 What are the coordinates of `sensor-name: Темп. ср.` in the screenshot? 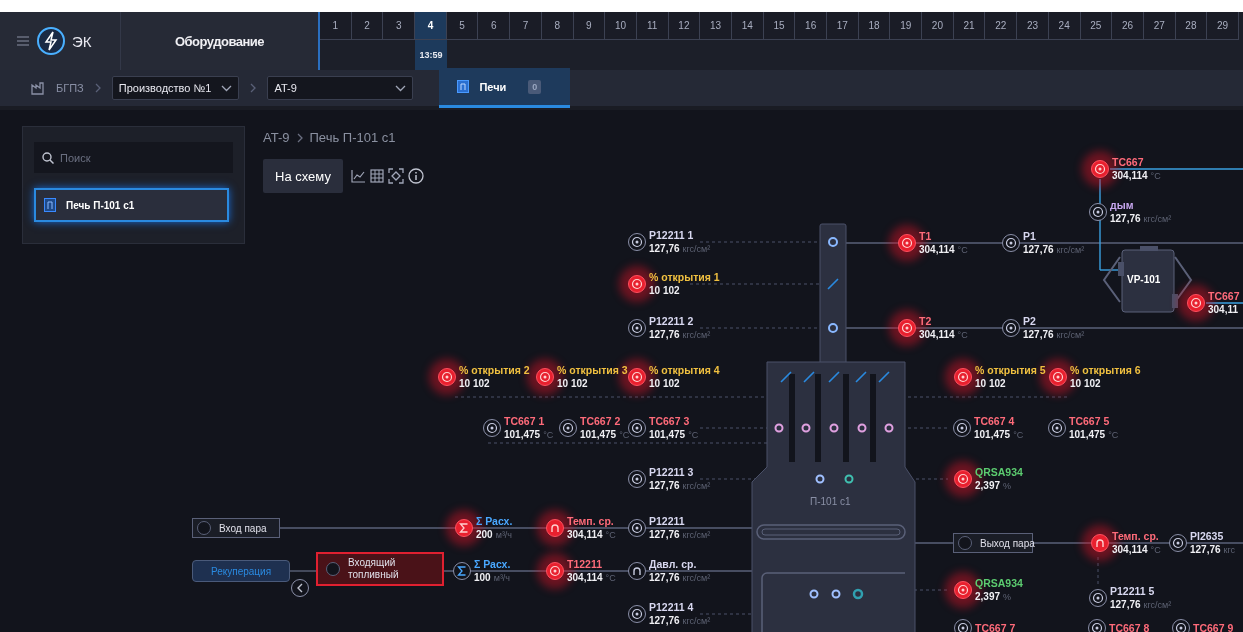 It's located at (591, 521).